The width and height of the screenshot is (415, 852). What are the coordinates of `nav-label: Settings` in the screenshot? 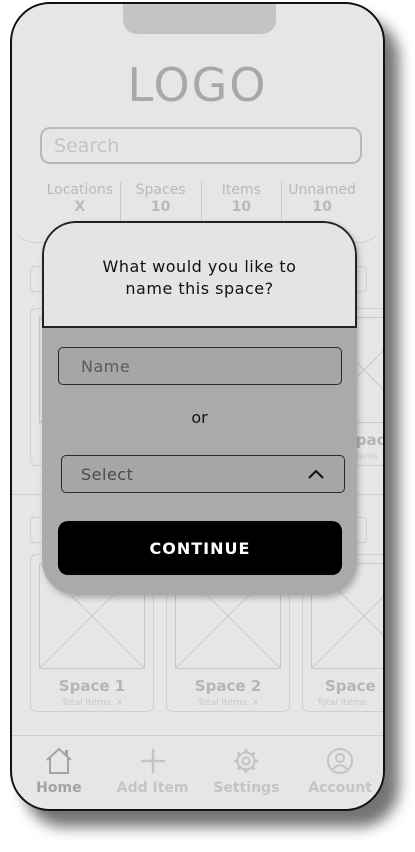 It's located at (246, 788).